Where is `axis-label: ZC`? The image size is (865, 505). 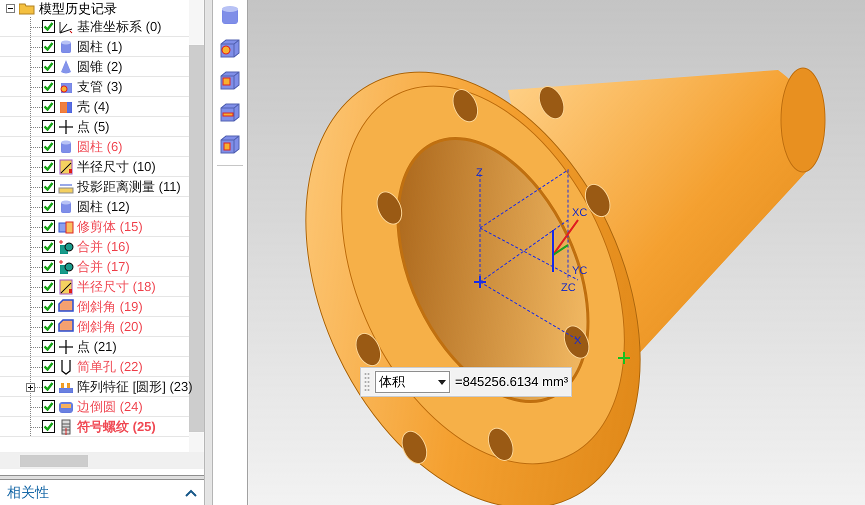 axis-label: ZC is located at coordinates (568, 288).